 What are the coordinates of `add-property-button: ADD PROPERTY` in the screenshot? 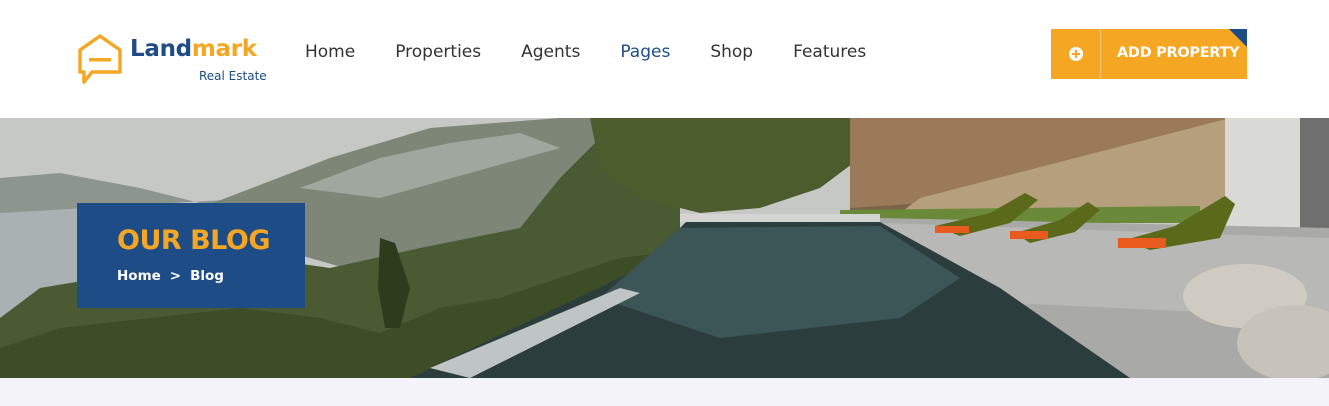 It's located at (1149, 54).